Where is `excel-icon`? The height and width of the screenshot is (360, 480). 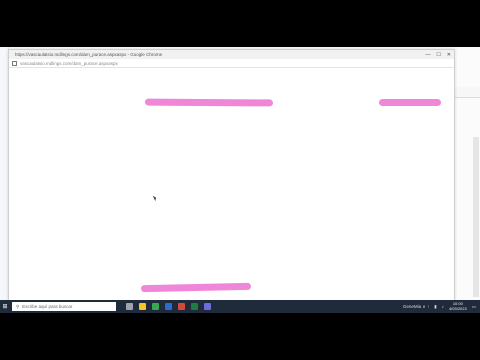 excel-icon is located at coordinates (194, 306).